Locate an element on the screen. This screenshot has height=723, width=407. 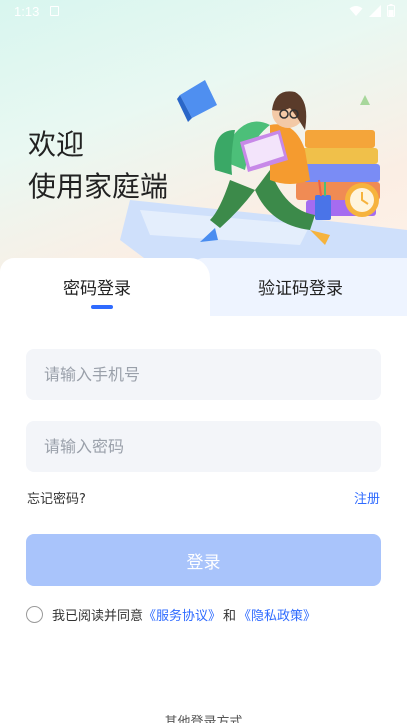
agreement-checkbox is located at coordinates (34, 614).